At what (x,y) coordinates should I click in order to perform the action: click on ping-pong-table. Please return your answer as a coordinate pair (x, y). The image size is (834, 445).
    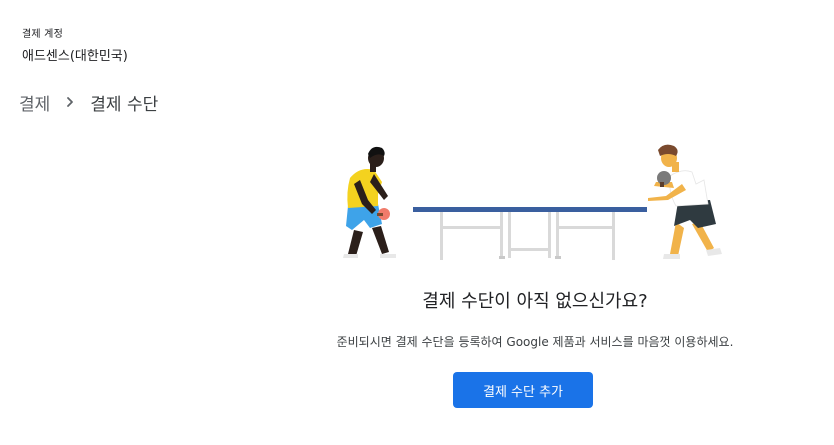
    Looking at the image, I should click on (530, 233).